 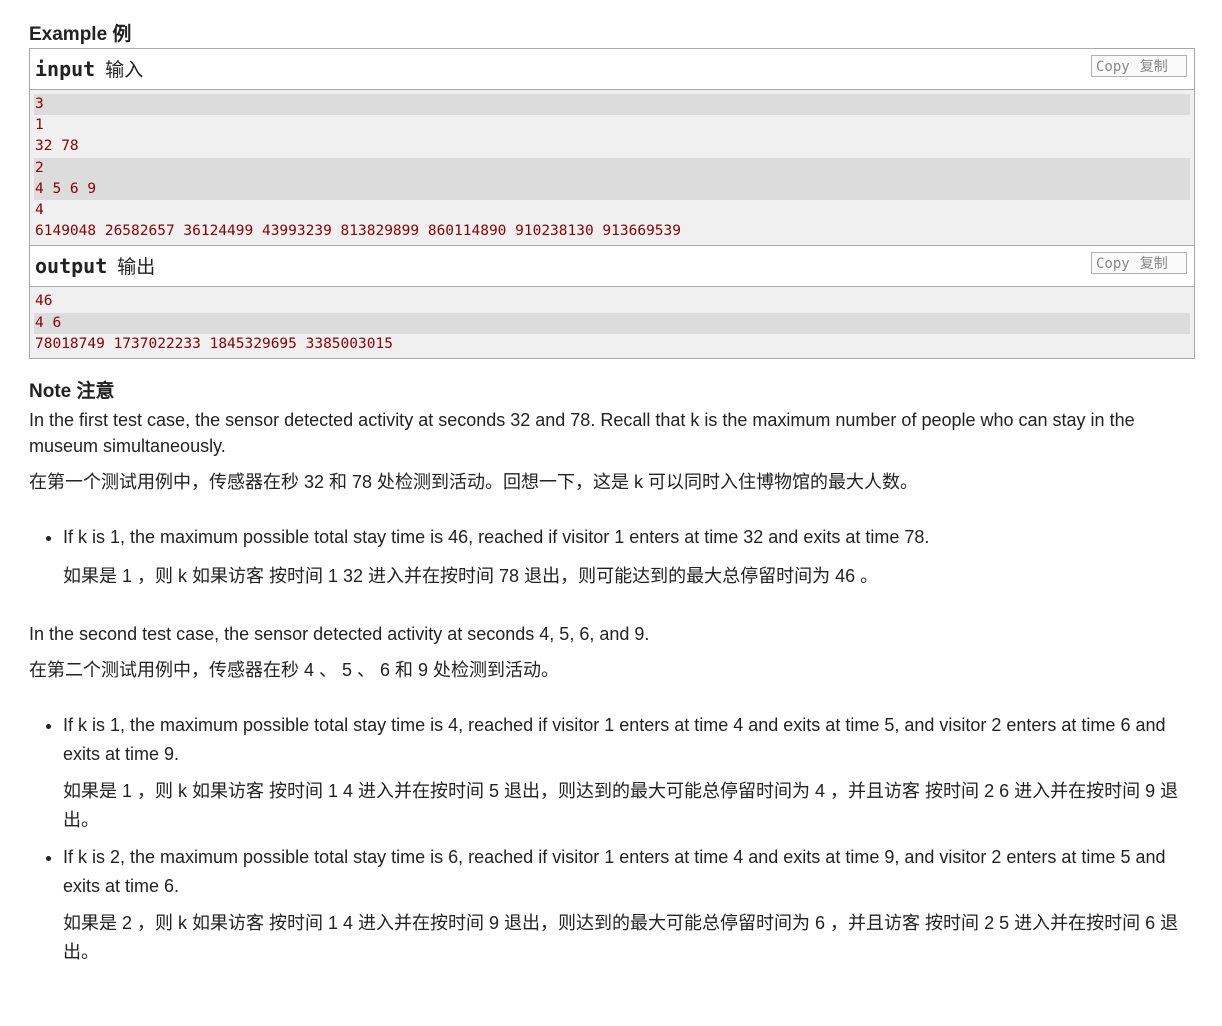 What do you see at coordinates (612, 69) in the screenshot?
I see `input-header: input 输入 Copy 复制` at bounding box center [612, 69].